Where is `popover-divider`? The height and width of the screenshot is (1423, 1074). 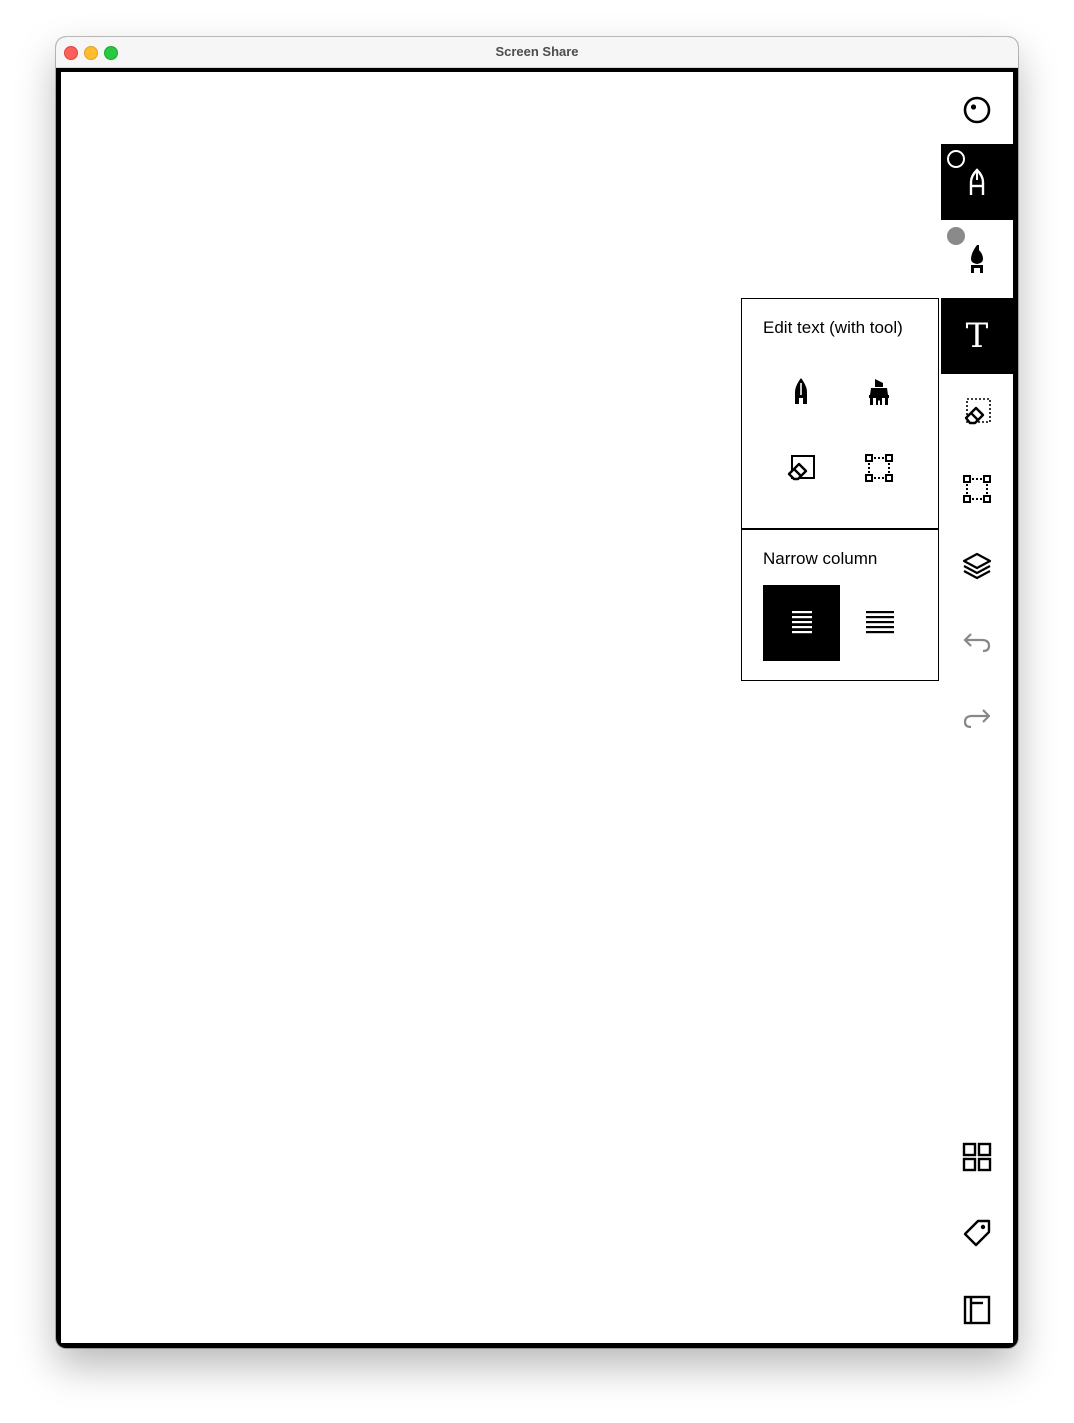 popover-divider is located at coordinates (840, 529).